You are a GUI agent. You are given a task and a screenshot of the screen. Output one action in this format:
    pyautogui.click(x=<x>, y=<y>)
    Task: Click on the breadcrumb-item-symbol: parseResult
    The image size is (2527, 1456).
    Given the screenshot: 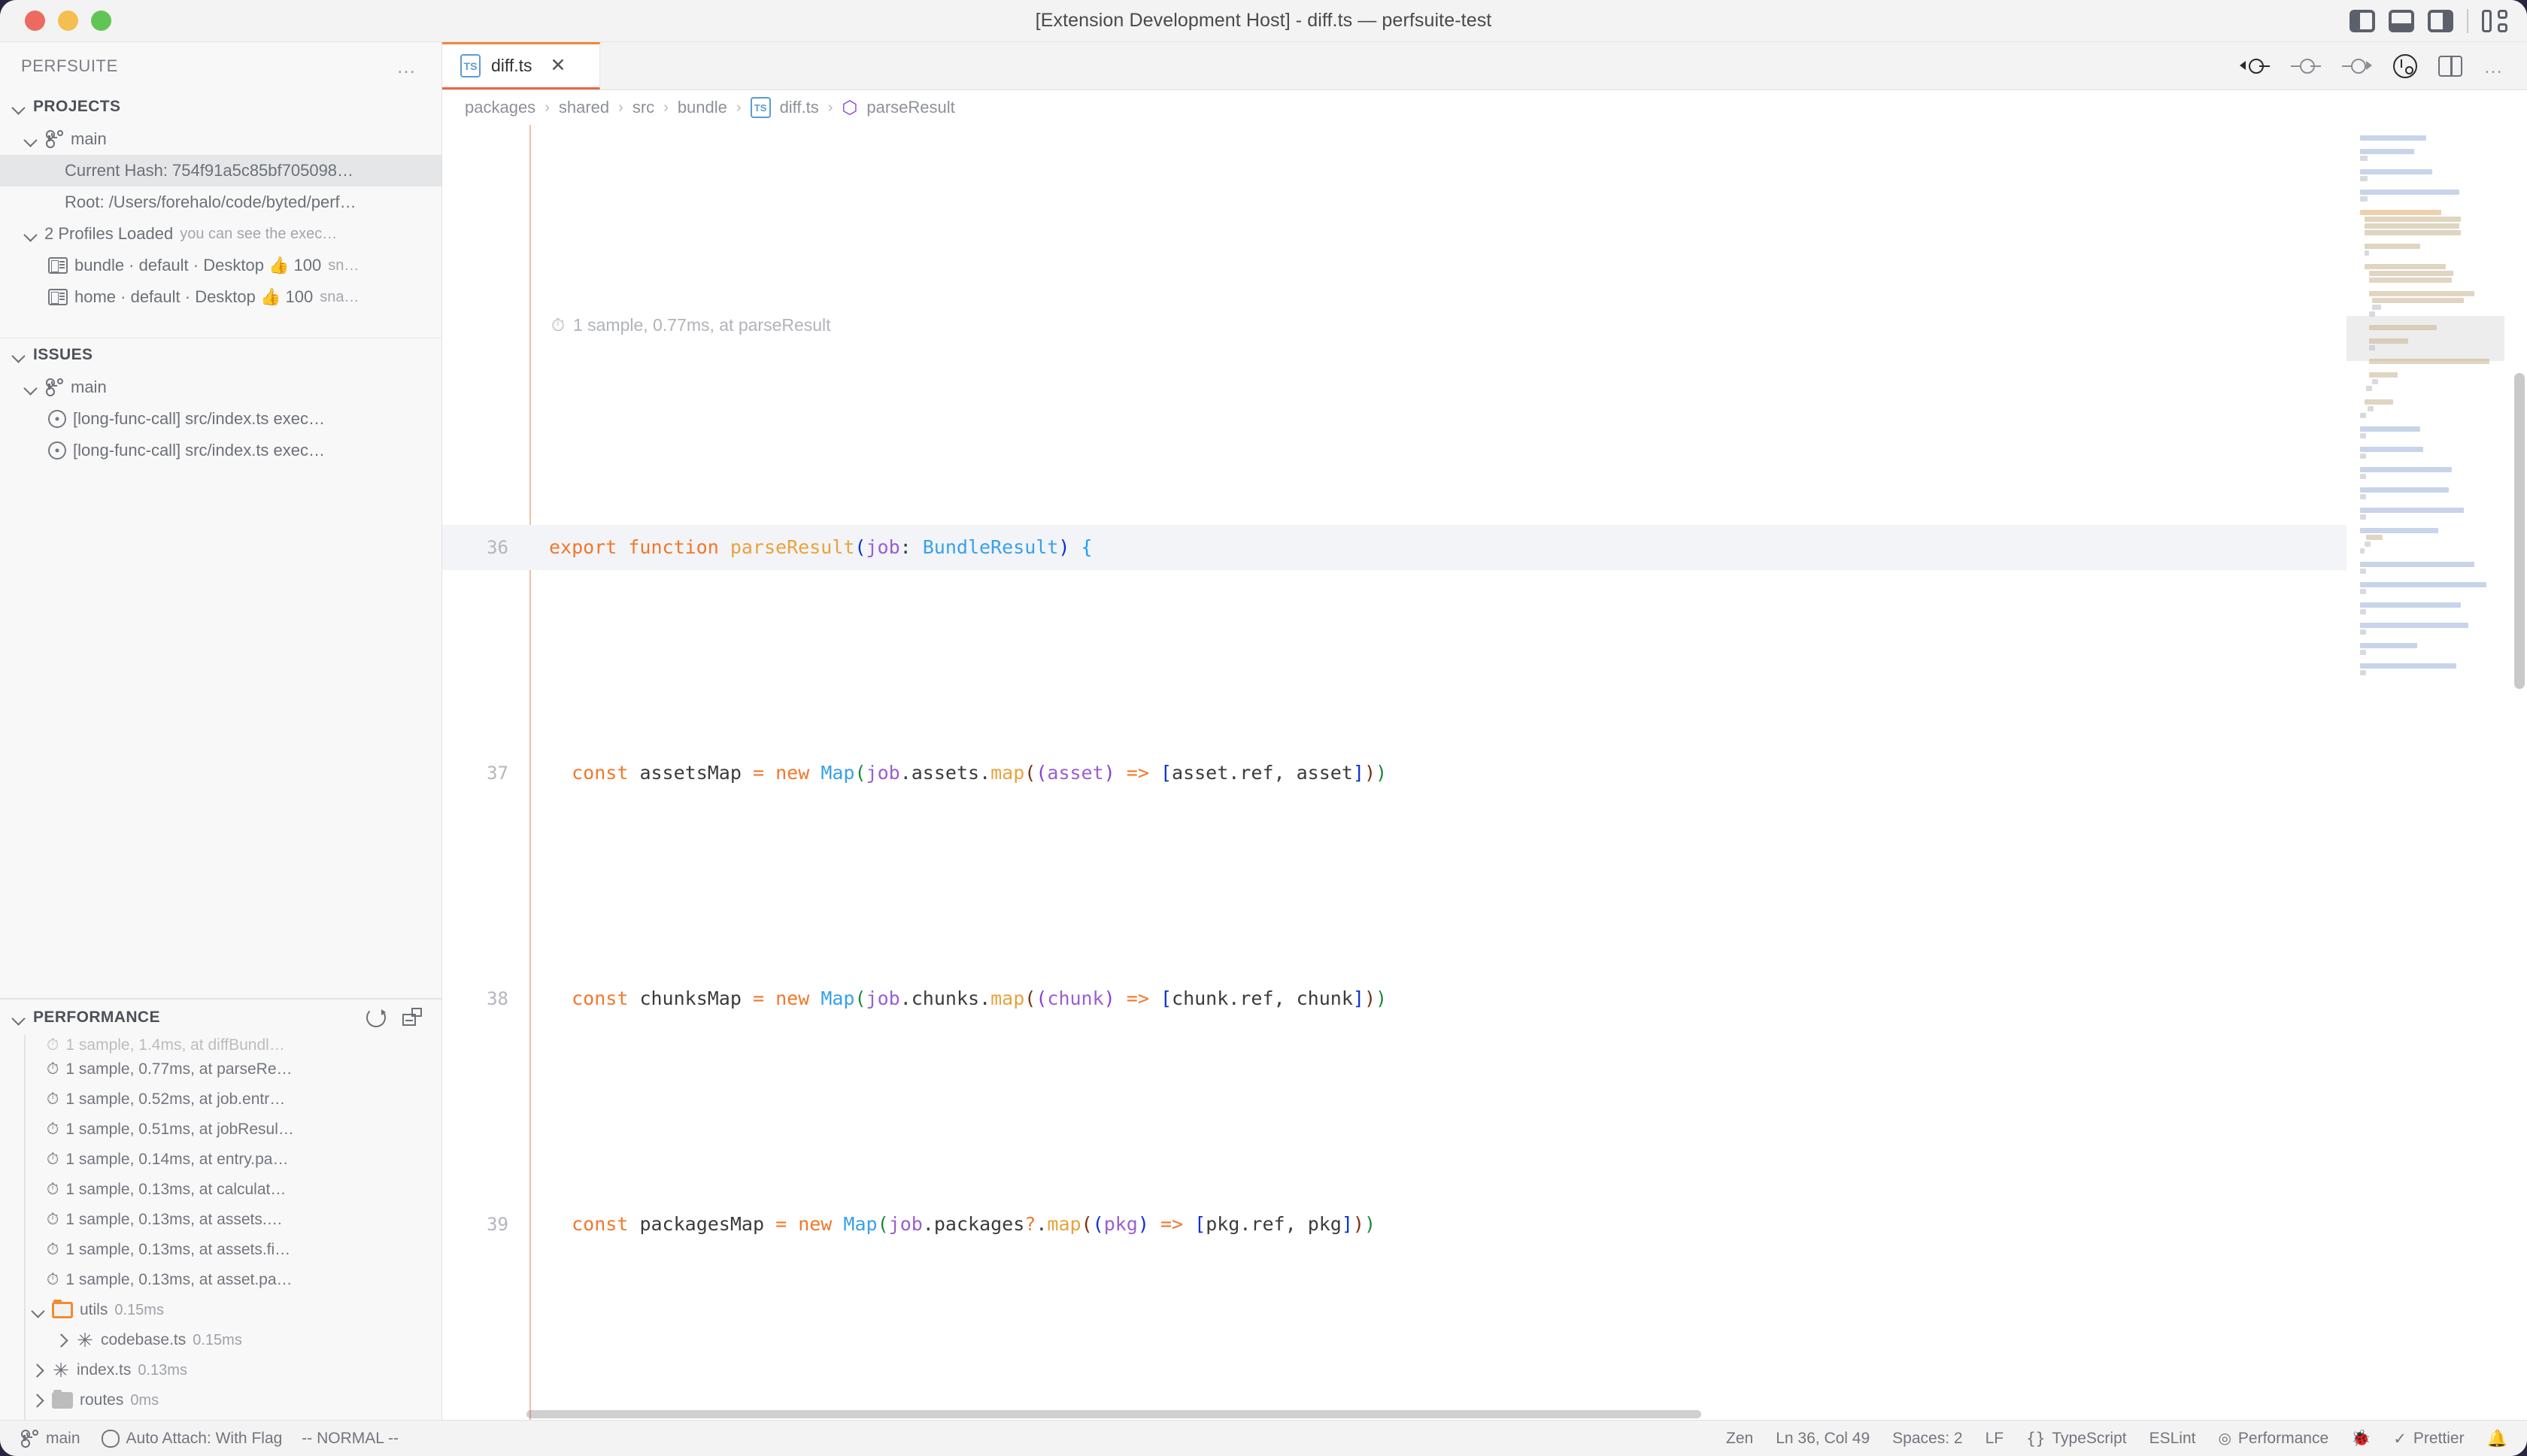 What is the action you would take?
    pyautogui.click(x=910, y=107)
    